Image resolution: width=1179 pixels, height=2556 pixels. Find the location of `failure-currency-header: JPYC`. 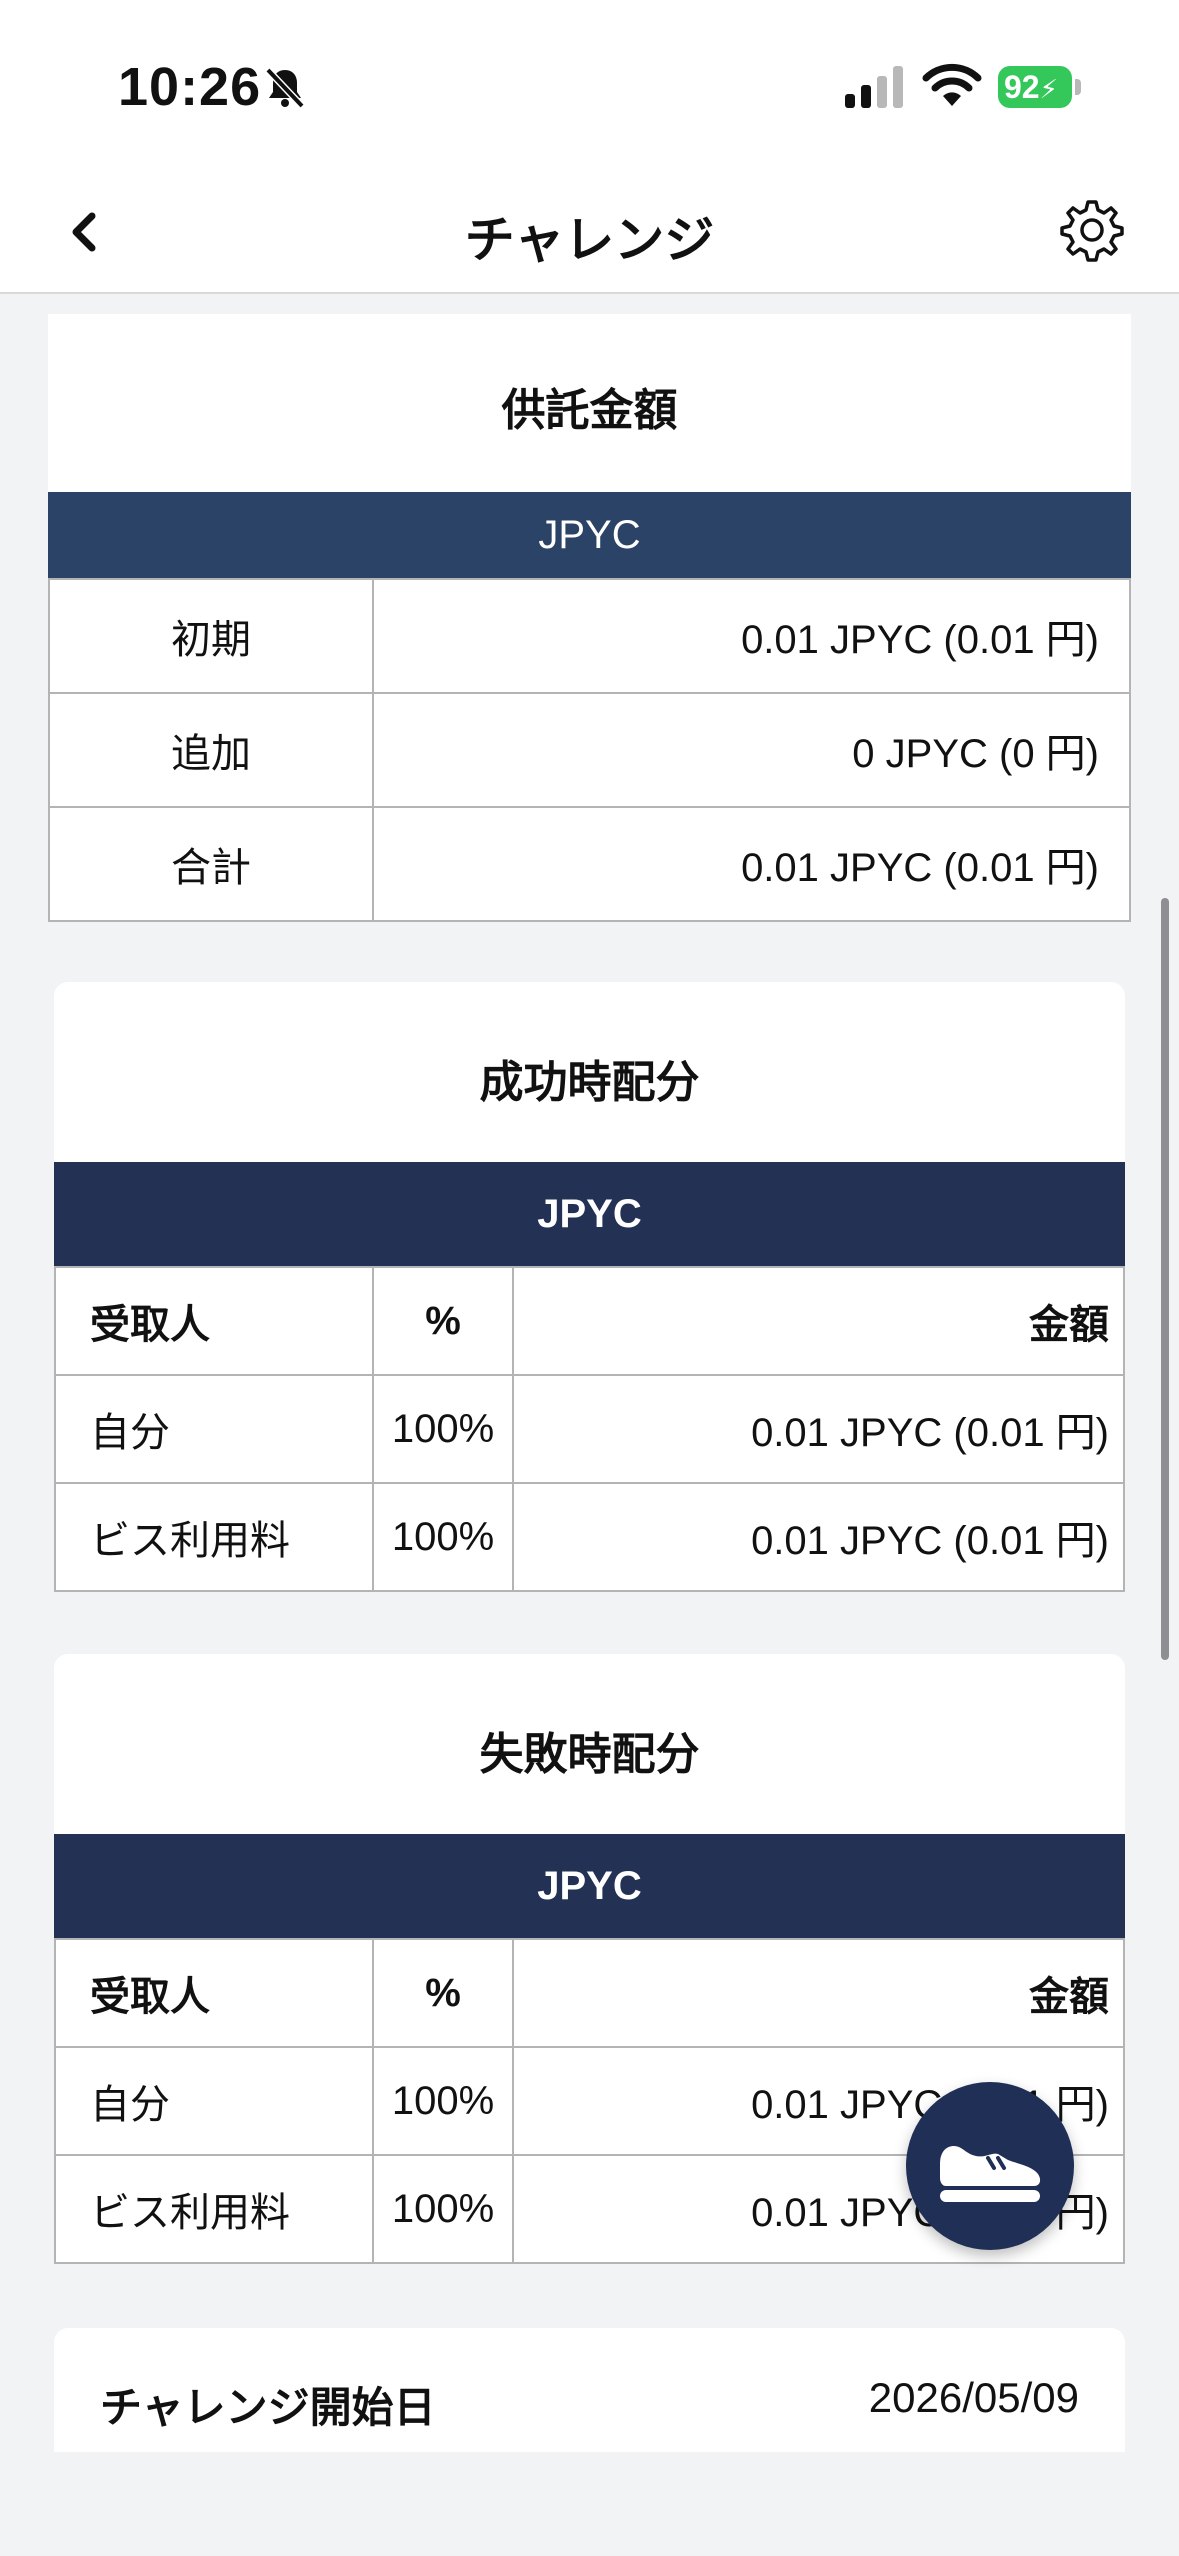

failure-currency-header: JPYC is located at coordinates (589, 1886).